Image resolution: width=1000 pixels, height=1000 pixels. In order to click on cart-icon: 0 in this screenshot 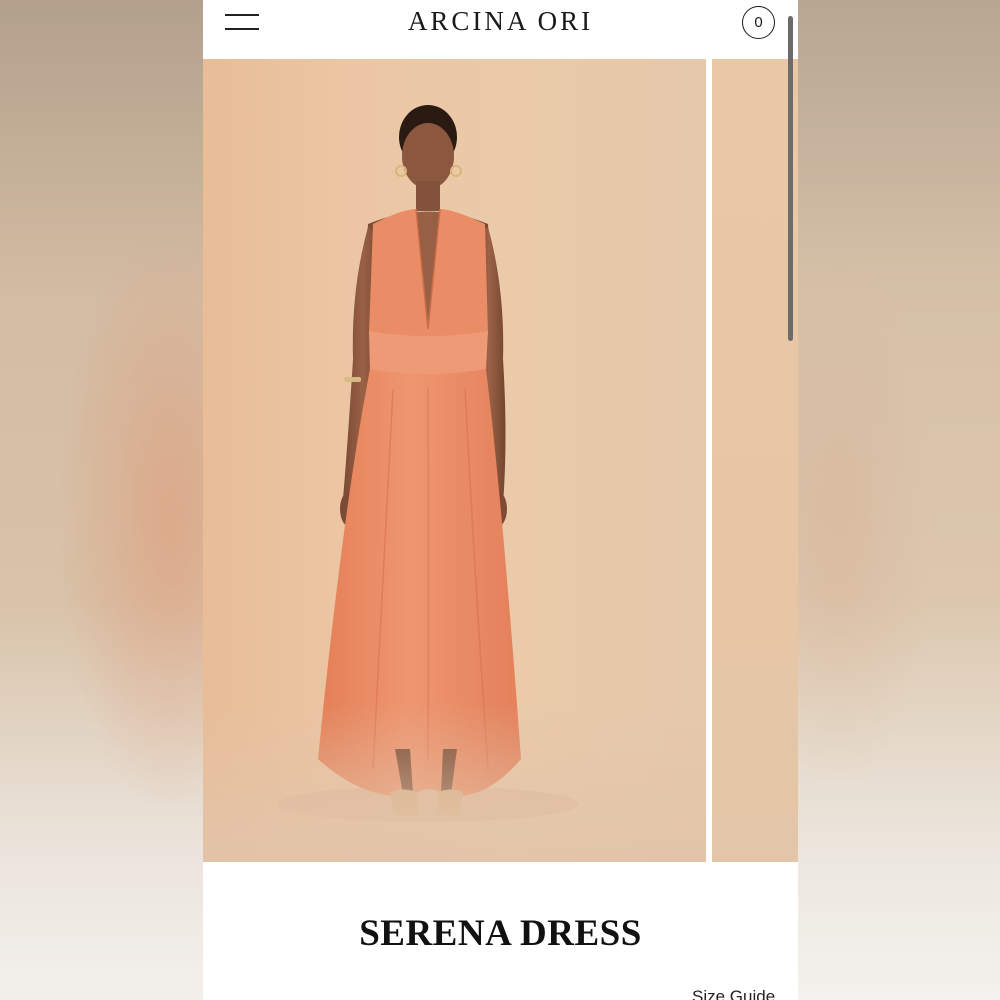, I will do `click(758, 22)`.